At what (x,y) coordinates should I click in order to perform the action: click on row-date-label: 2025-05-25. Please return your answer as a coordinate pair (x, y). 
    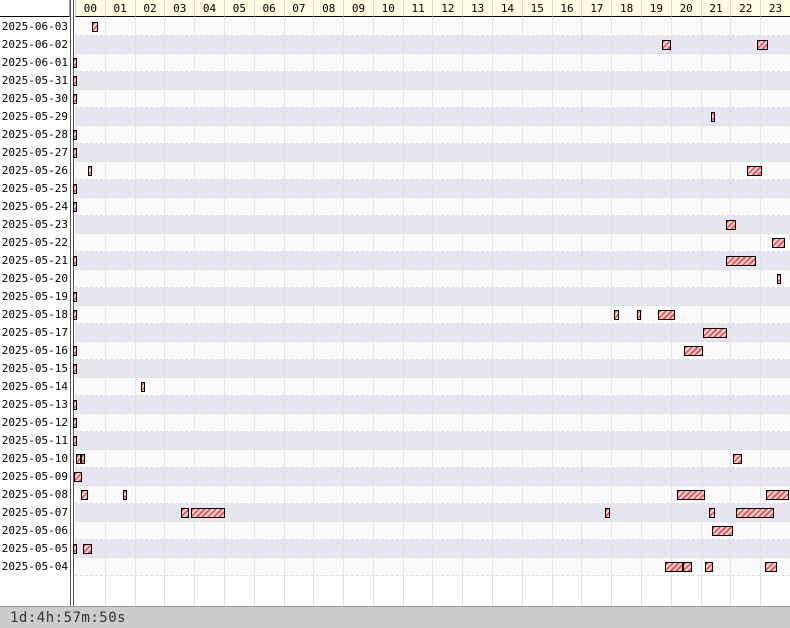
    Looking at the image, I should click on (34, 188).